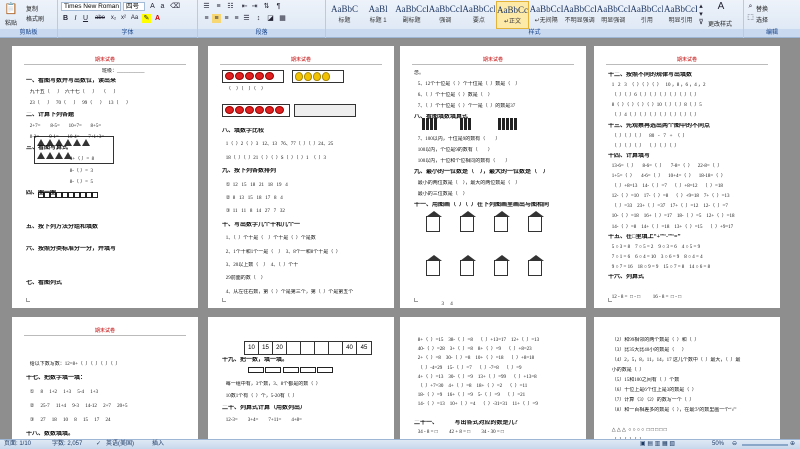 The width and height of the screenshot is (800, 449). Describe the element at coordinates (645, 298) in the screenshot. I see `exam-line: 12 - 8 = □ - □ 16 - 8 = □ - □` at that location.